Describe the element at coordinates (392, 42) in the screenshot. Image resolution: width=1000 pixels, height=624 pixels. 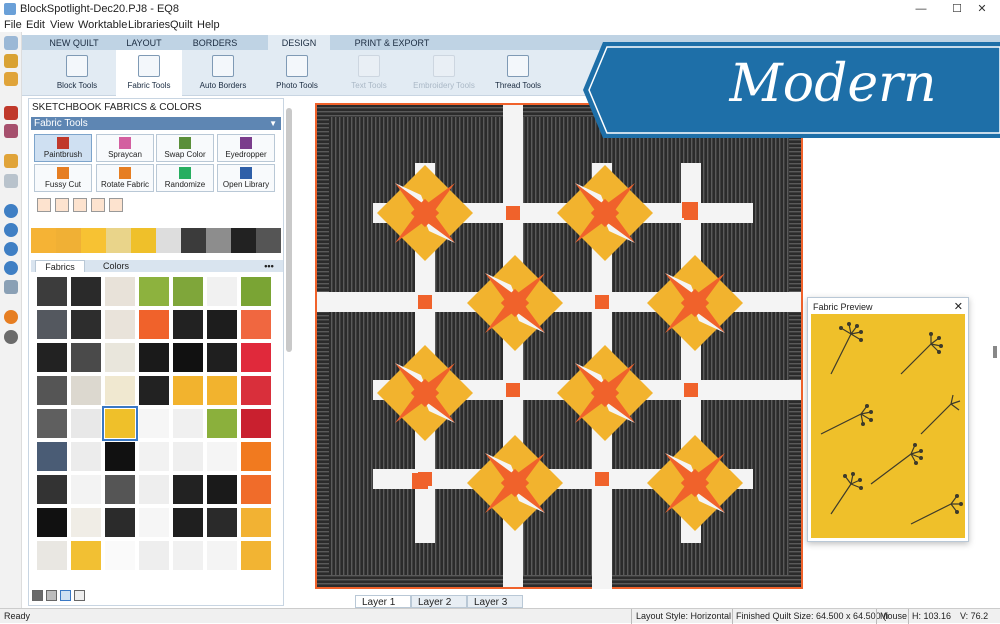
I see `tab-print-export: PRINT & EXPORT` at that location.